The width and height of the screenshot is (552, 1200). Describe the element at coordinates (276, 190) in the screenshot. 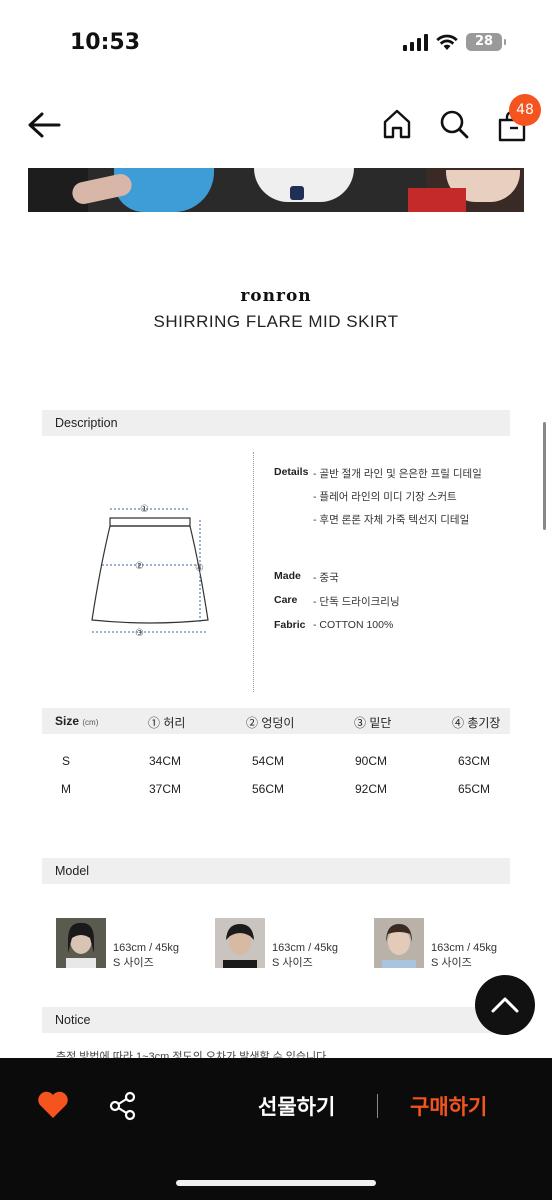

I see `product-banner-image` at that location.